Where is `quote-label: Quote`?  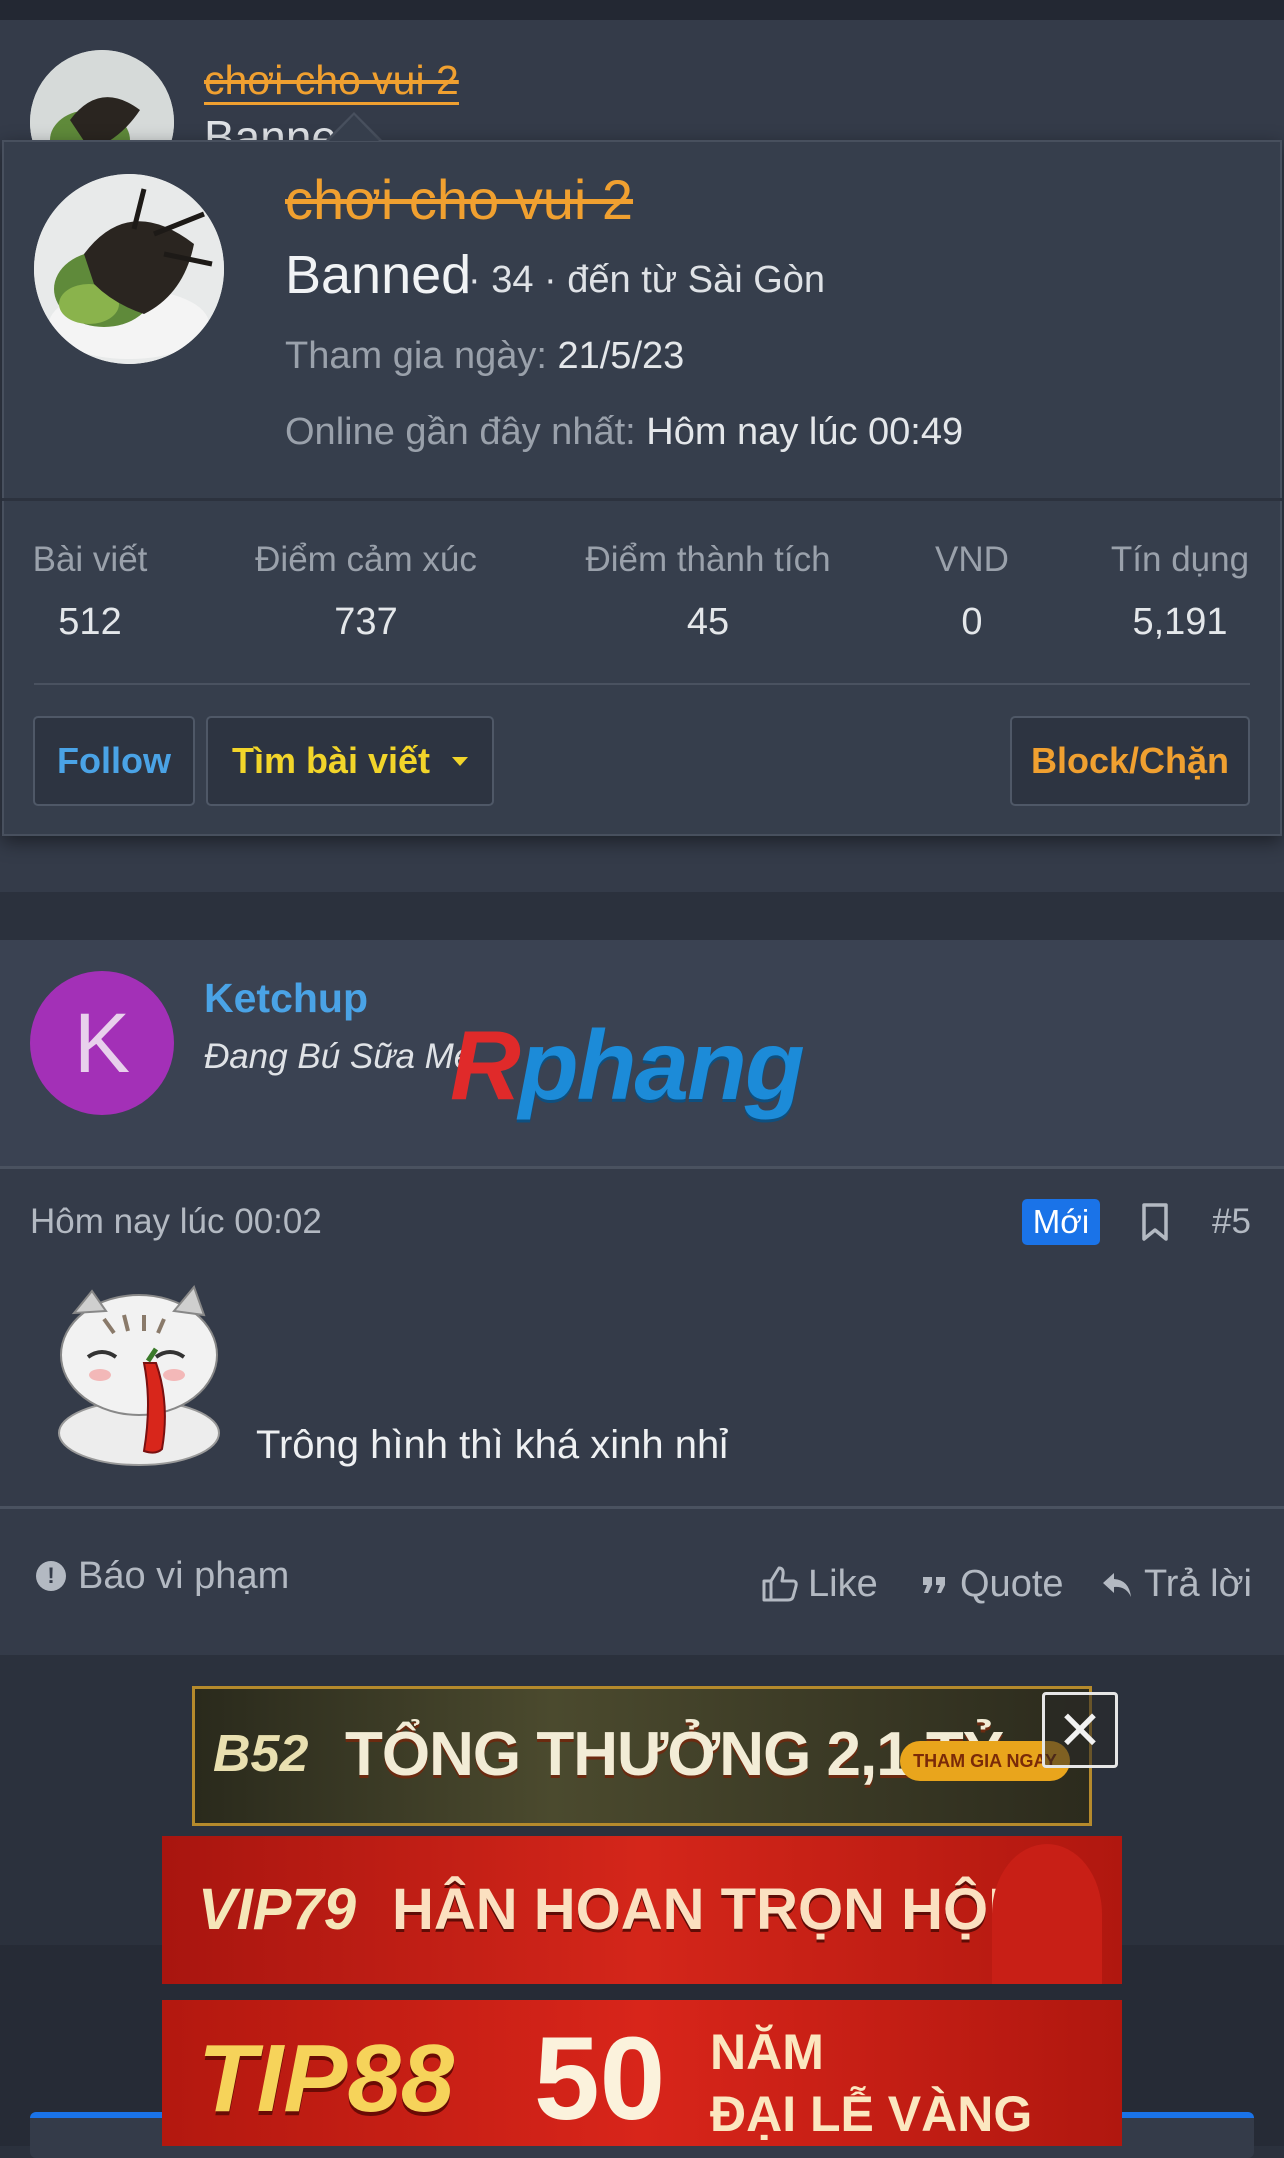 quote-label: Quote is located at coordinates (1012, 1584).